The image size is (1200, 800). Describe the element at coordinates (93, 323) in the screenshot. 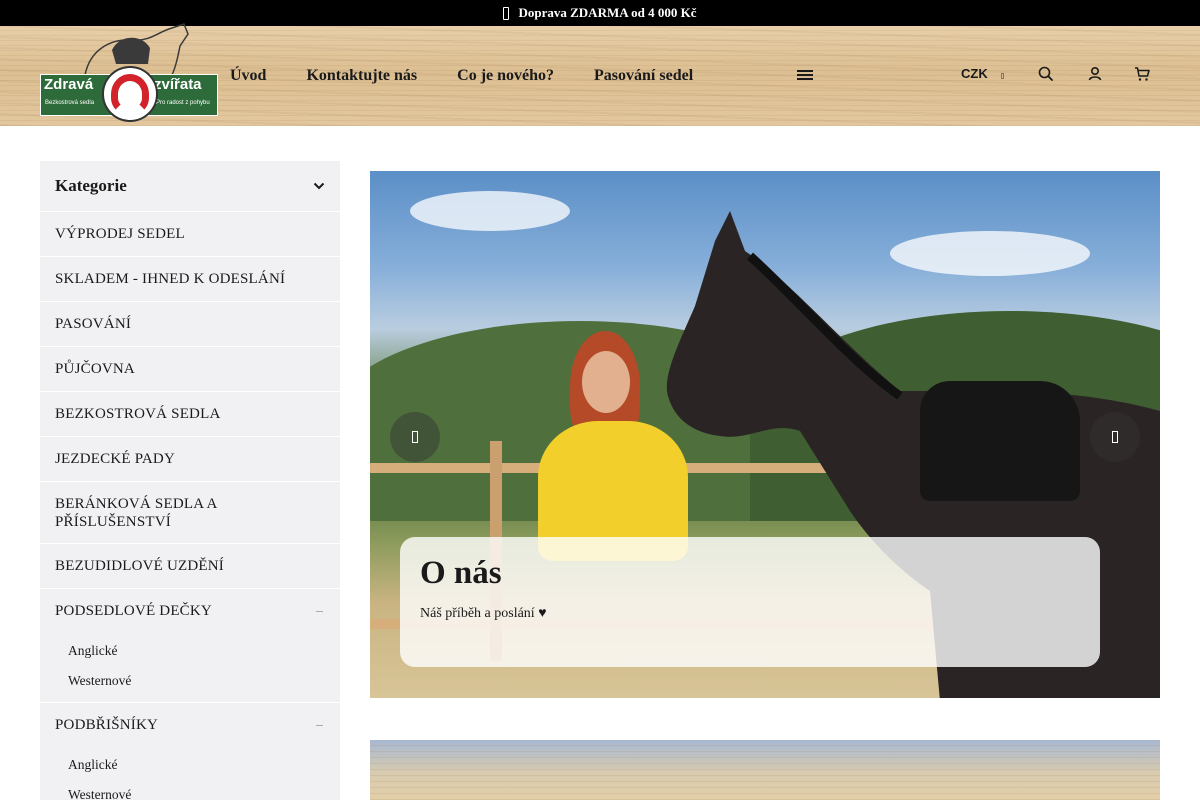

I see `category-label: PASOVÁNÍ` at that location.